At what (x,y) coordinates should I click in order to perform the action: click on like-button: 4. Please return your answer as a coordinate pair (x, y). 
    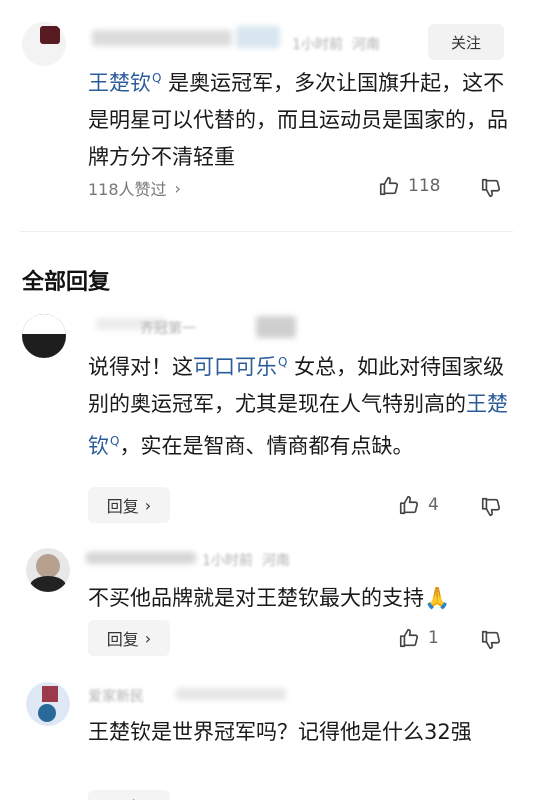
    Looking at the image, I should click on (418, 505).